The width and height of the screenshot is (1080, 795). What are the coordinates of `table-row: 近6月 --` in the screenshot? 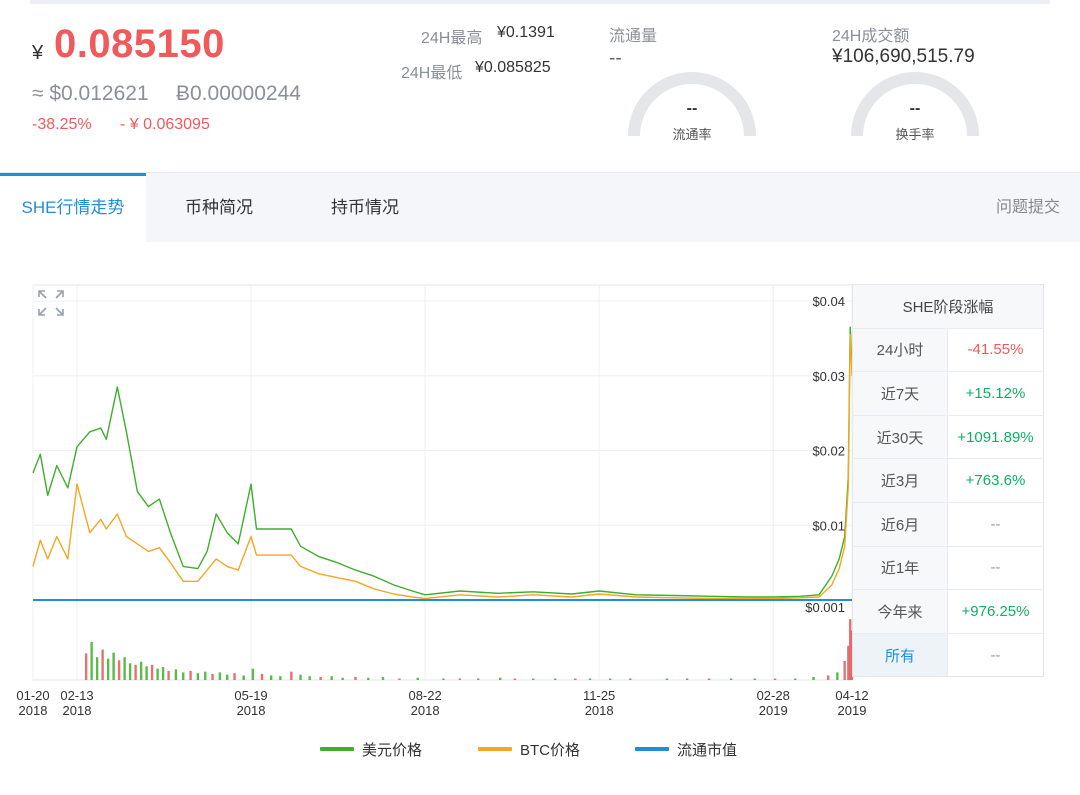 It's located at (948, 524).